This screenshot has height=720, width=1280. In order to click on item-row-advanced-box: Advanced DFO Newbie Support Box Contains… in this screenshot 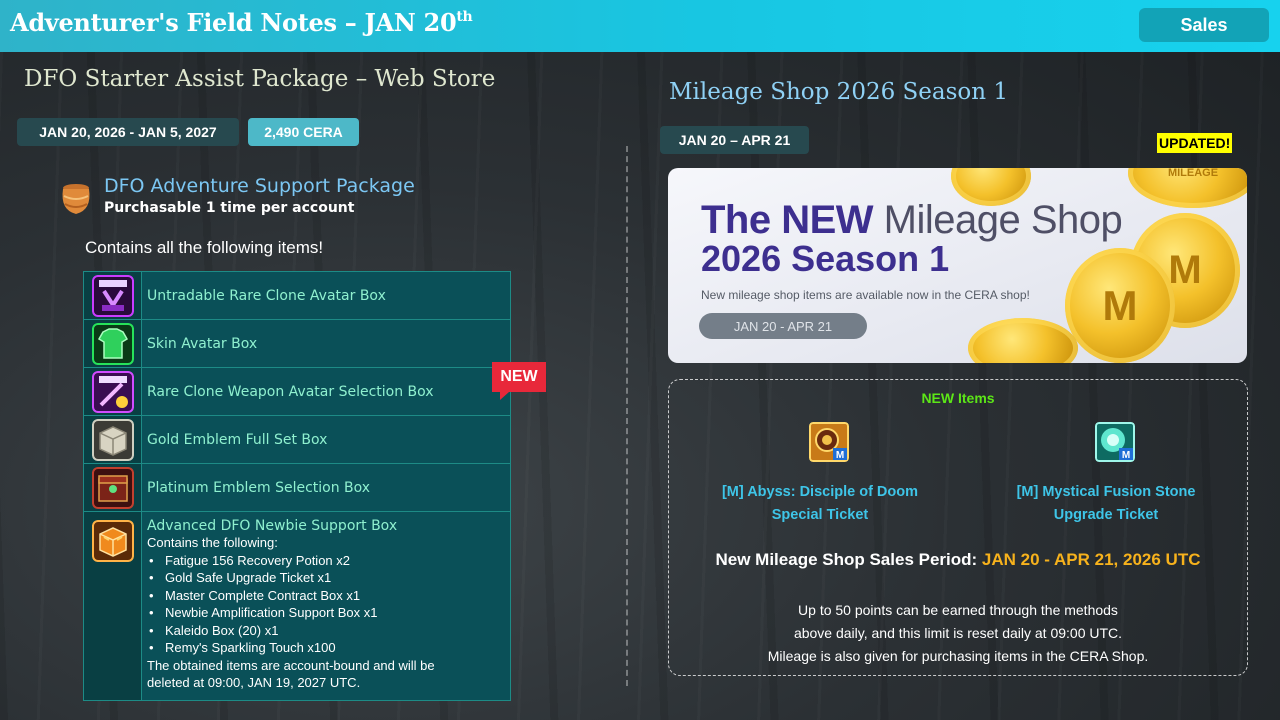, I will do `click(297, 606)`.